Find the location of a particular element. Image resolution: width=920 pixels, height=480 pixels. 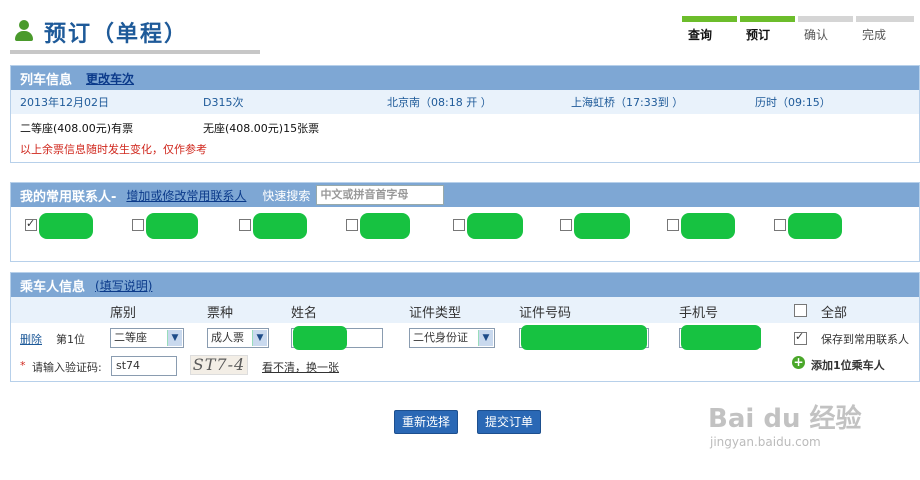

select-all-checkbox is located at coordinates (800, 310).